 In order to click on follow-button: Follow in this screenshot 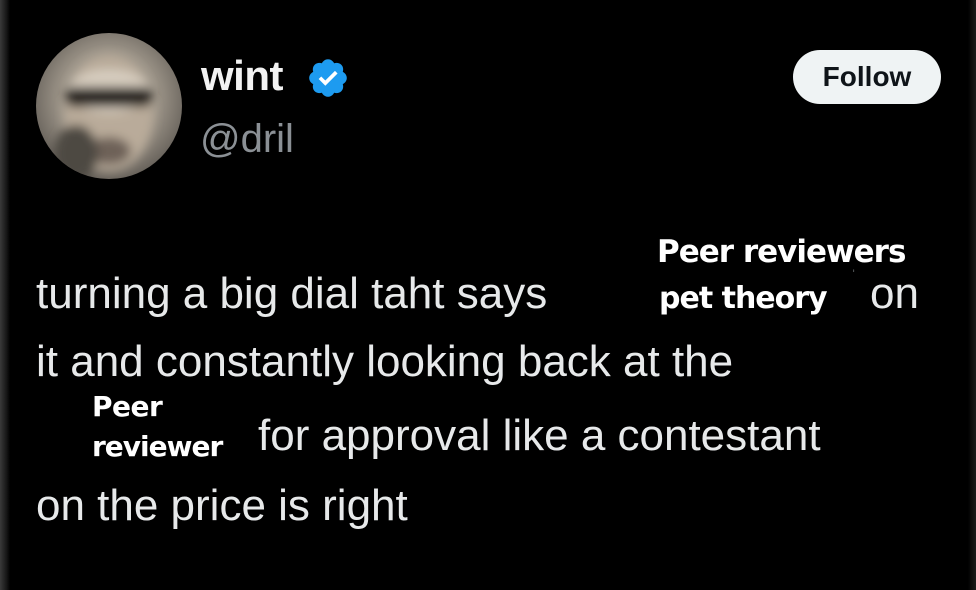, I will do `click(867, 77)`.